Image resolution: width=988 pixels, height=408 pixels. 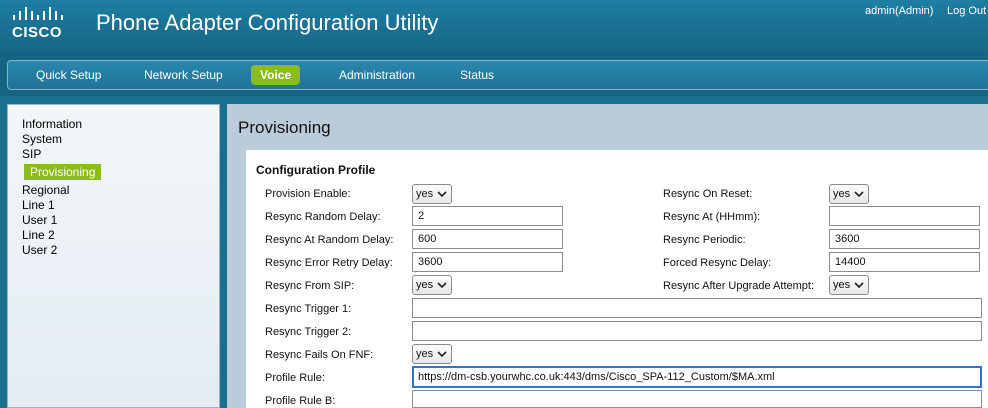 What do you see at coordinates (477, 75) in the screenshot?
I see `tab-status: Status` at bounding box center [477, 75].